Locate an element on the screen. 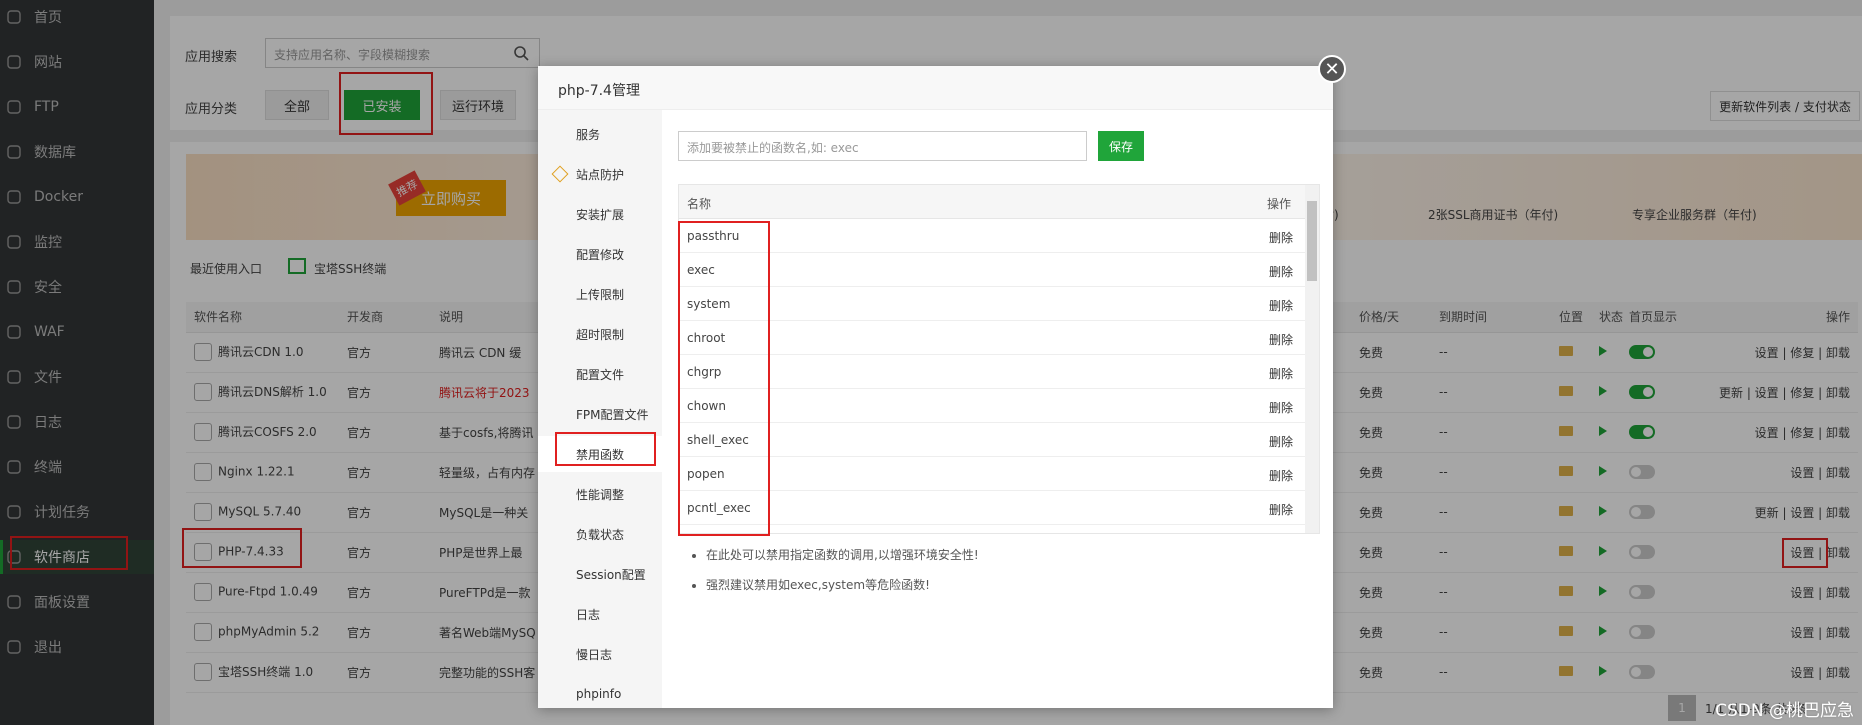 The width and height of the screenshot is (1862, 725). modal-header: php-7.4管理 is located at coordinates (935, 88).